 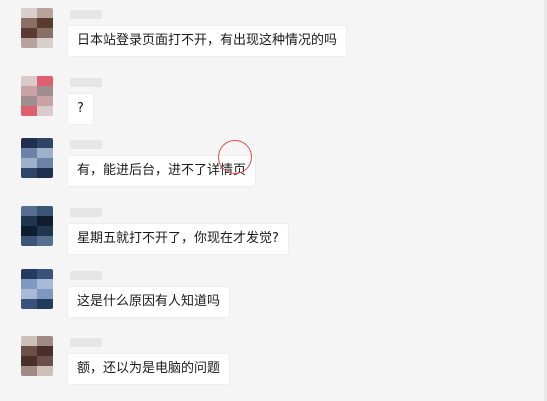 I want to click on message-bubble: 有，能进后台，进不了详情页, so click(x=162, y=171).